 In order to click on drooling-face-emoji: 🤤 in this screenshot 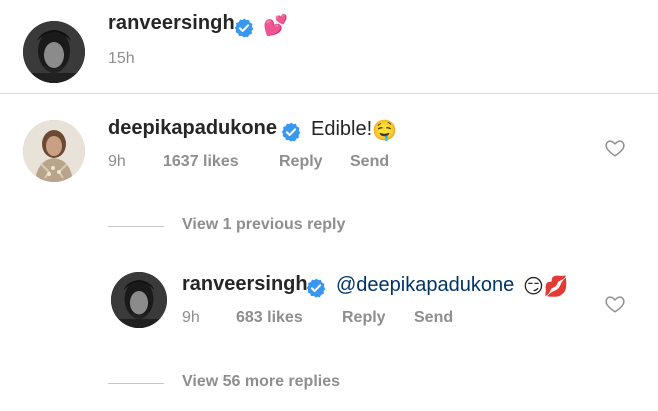, I will do `click(384, 131)`.